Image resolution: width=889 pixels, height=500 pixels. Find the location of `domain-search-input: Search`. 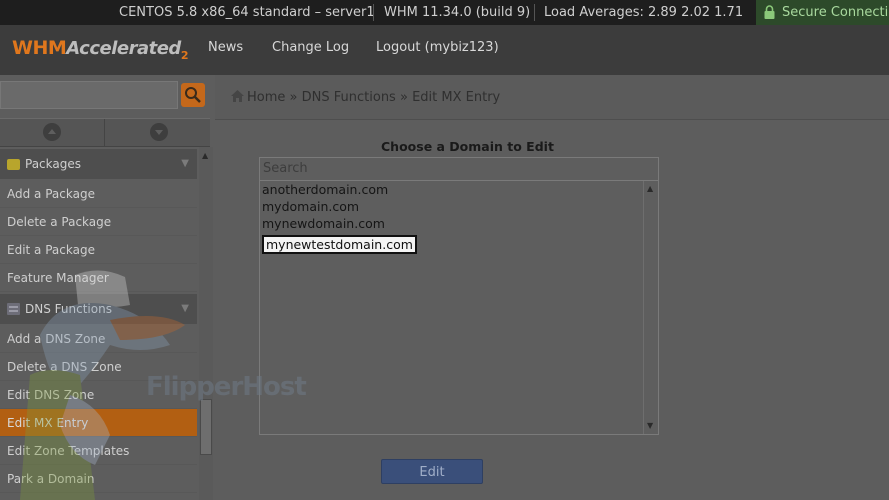

domain-search-input: Search is located at coordinates (459, 169).